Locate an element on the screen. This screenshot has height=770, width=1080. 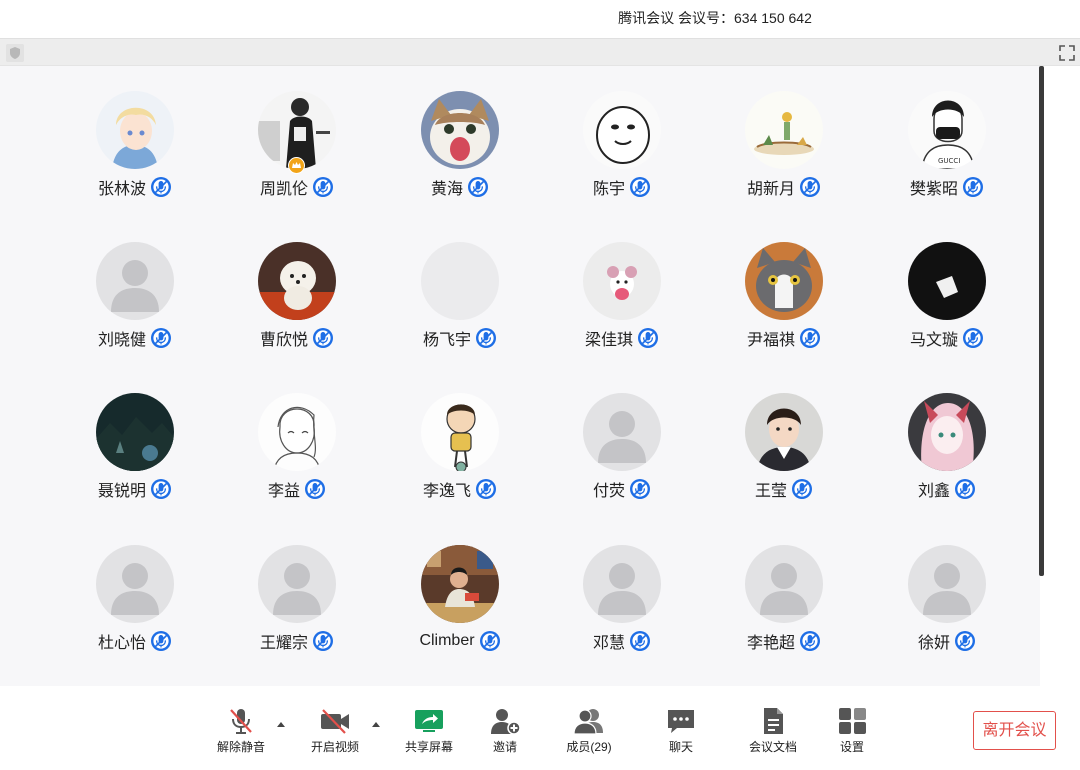
participant-tile: 陈宇 is located at coordinates (622, 161).